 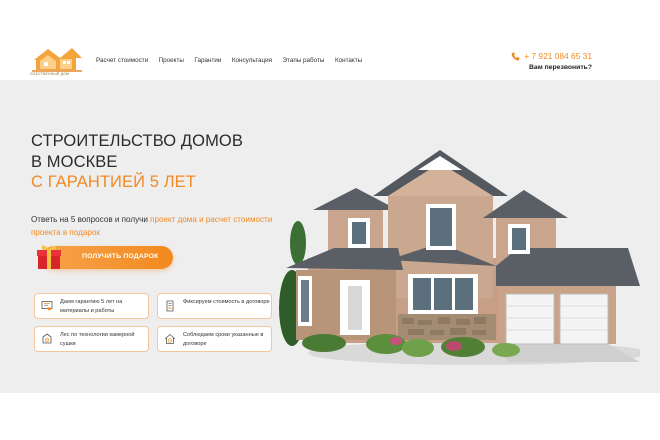 I want to click on phone-icon, so click(x=515, y=55).